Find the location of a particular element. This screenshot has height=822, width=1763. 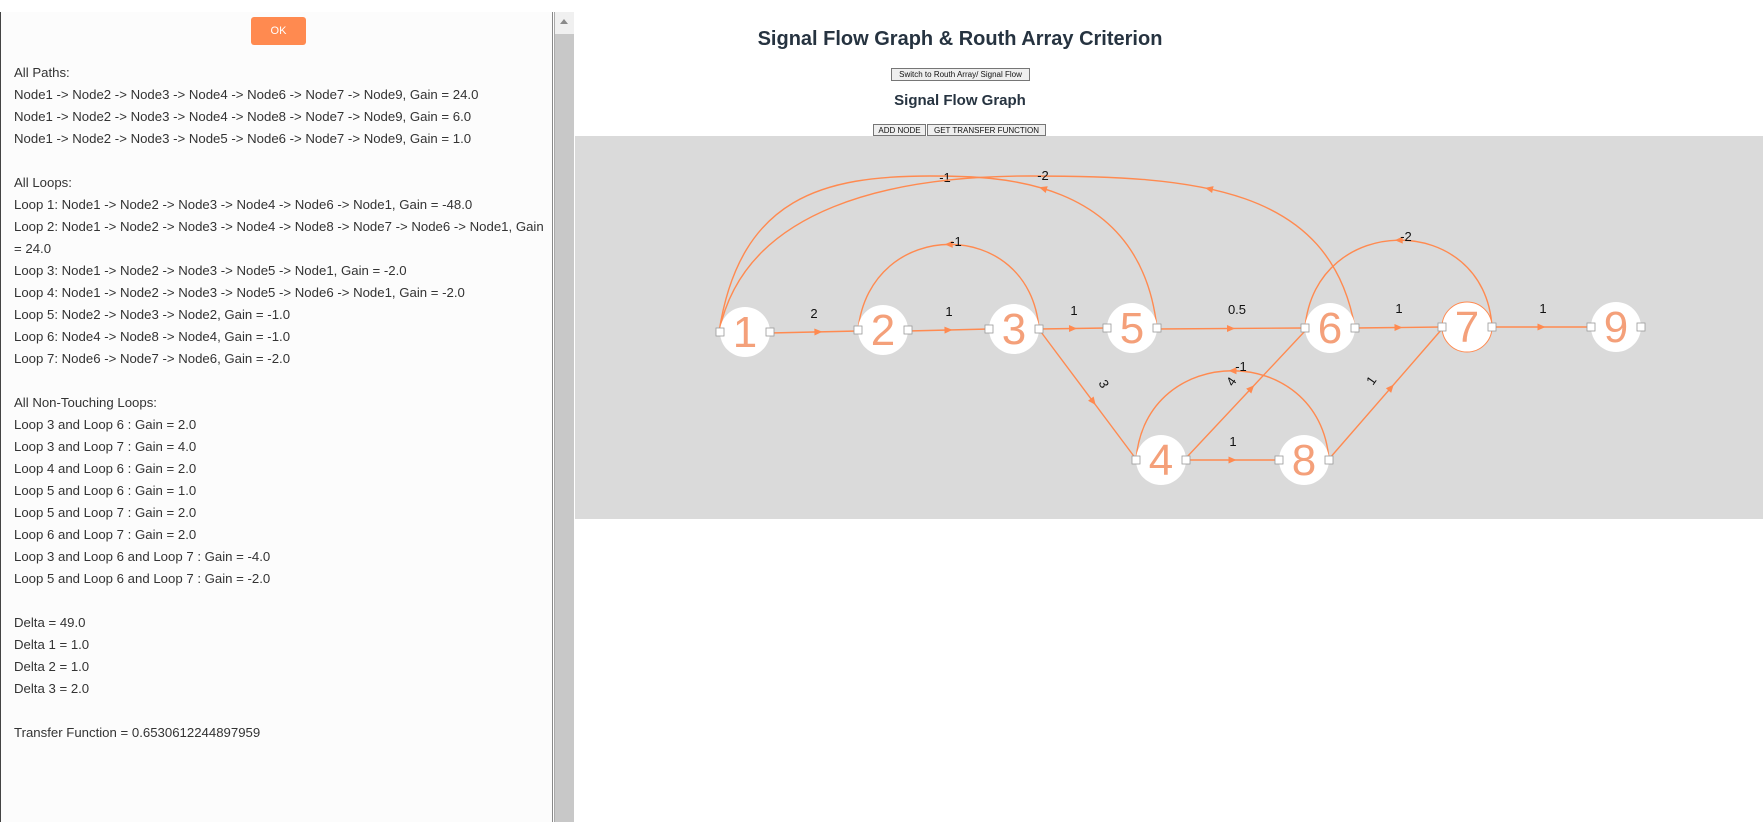

nontouching-item: Loop 6 and Loop 7 : Gain = 2.0 is located at coordinates (105, 534).